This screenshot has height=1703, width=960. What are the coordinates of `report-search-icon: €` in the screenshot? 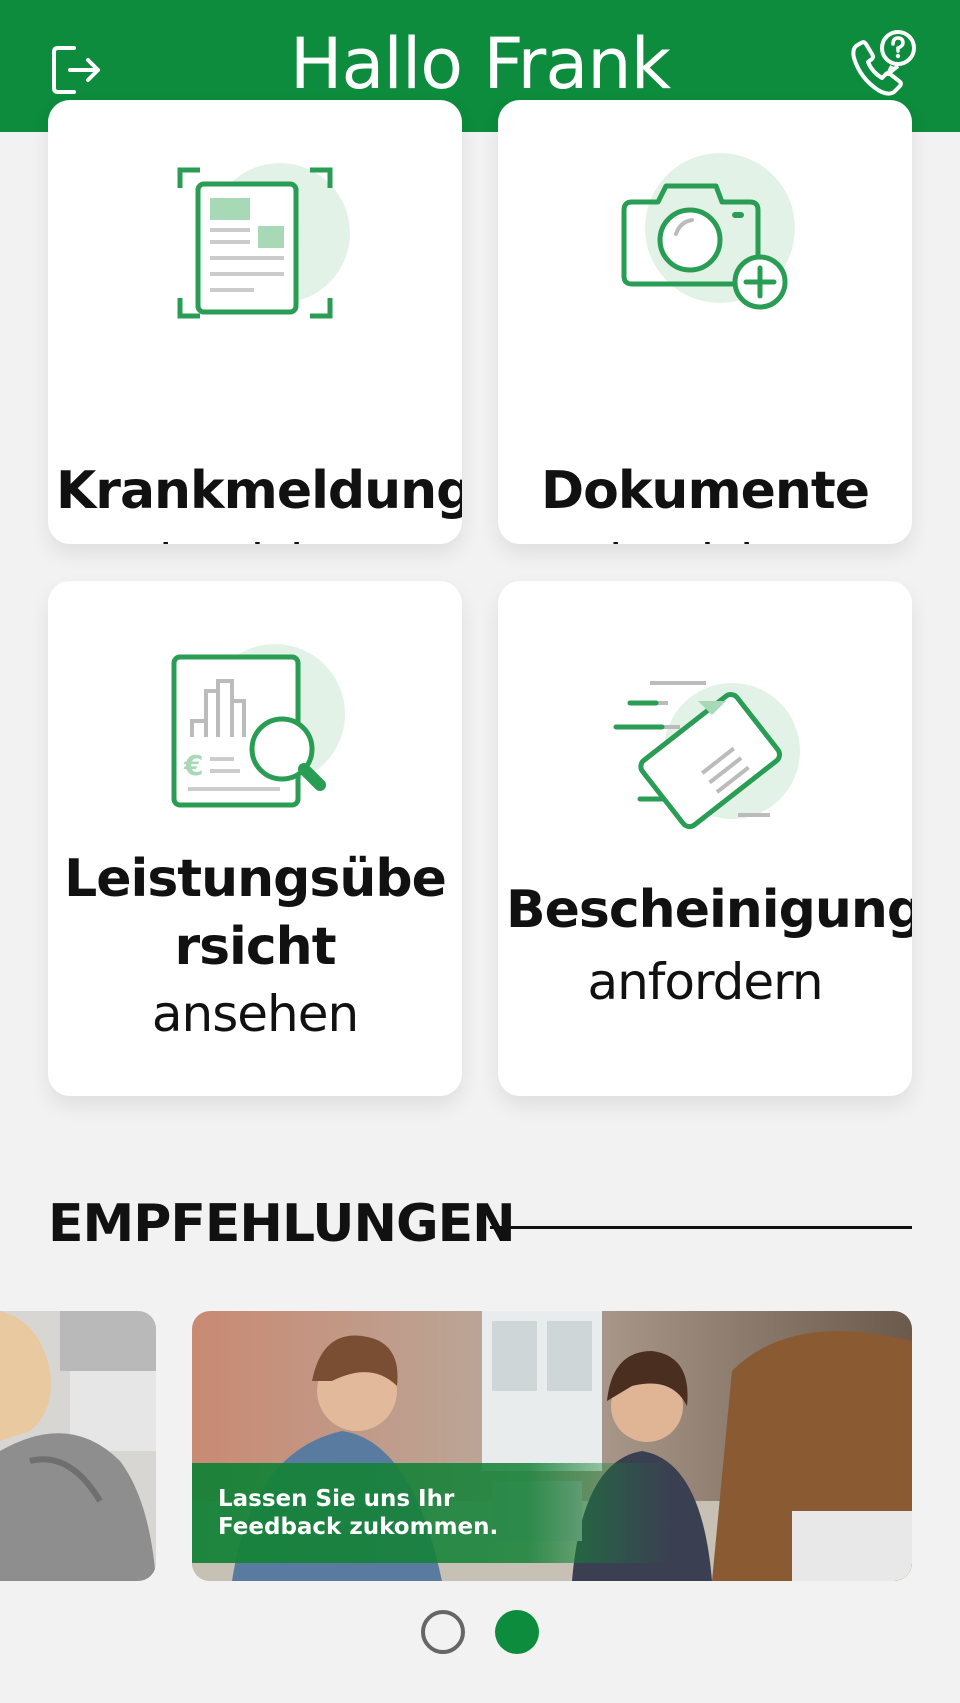 It's located at (255, 724).